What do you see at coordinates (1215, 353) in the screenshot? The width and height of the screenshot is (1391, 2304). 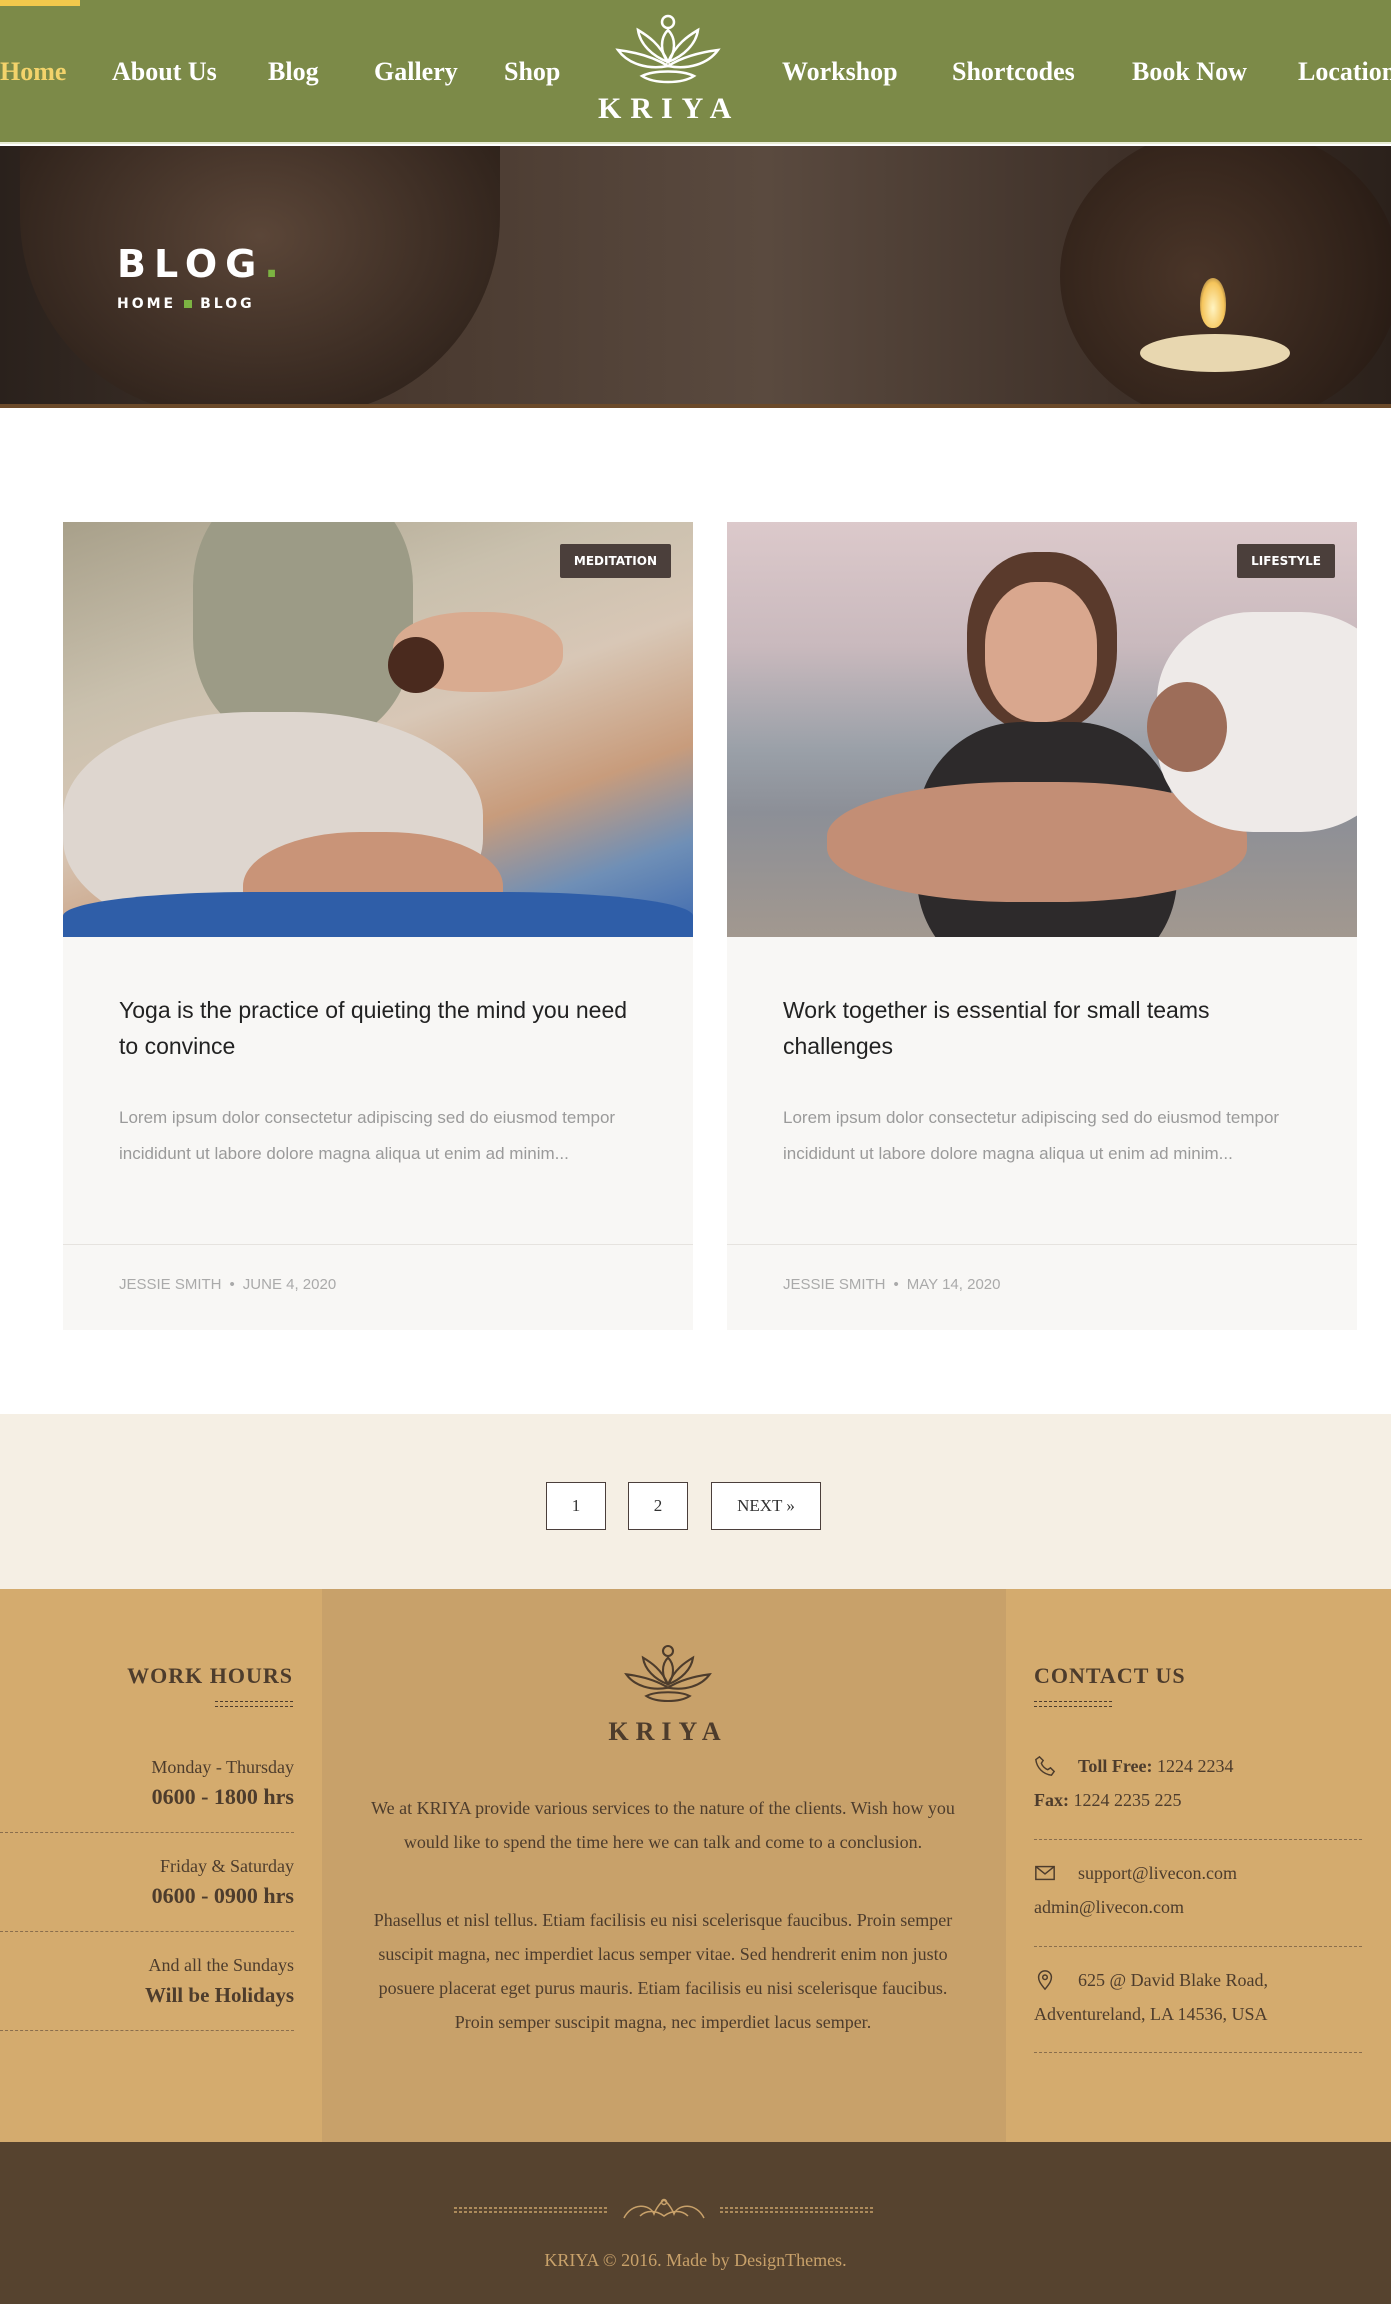 I see `hero-candle-image` at bounding box center [1215, 353].